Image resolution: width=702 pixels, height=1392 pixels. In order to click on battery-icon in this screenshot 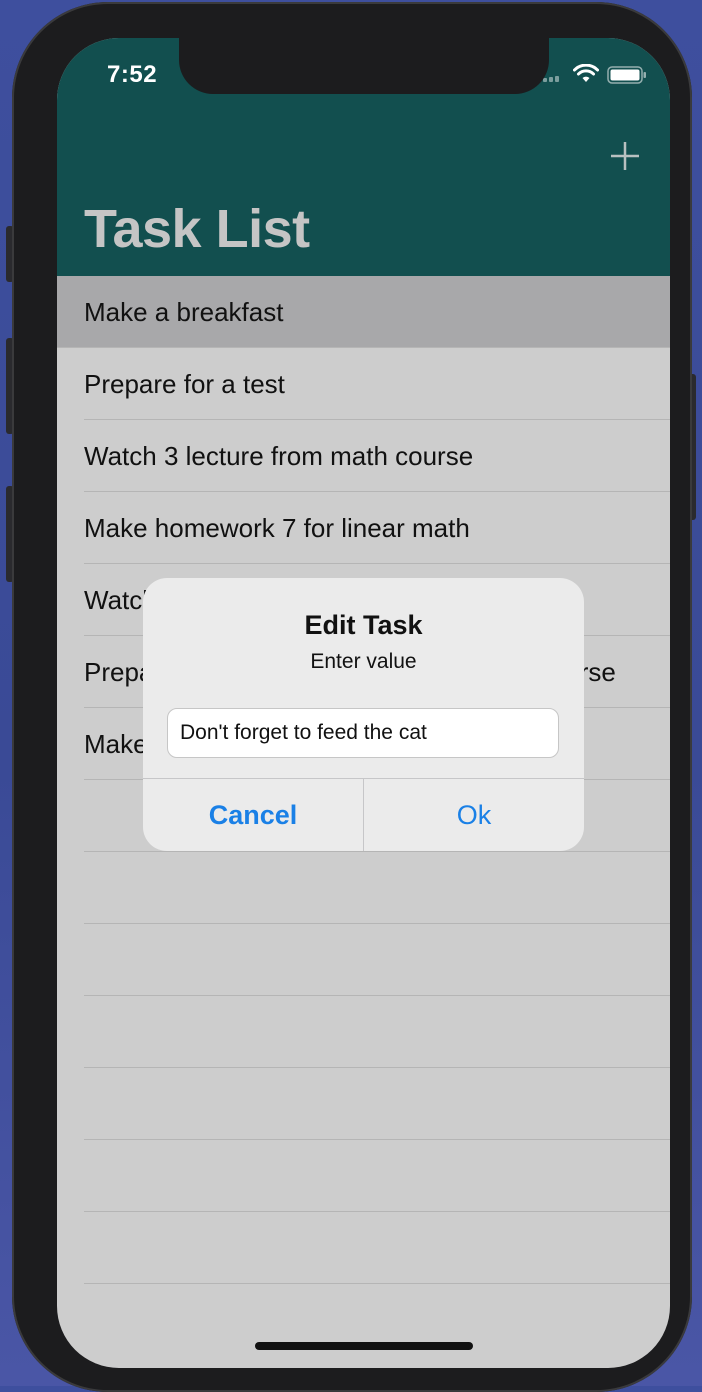, I will do `click(626, 75)`.